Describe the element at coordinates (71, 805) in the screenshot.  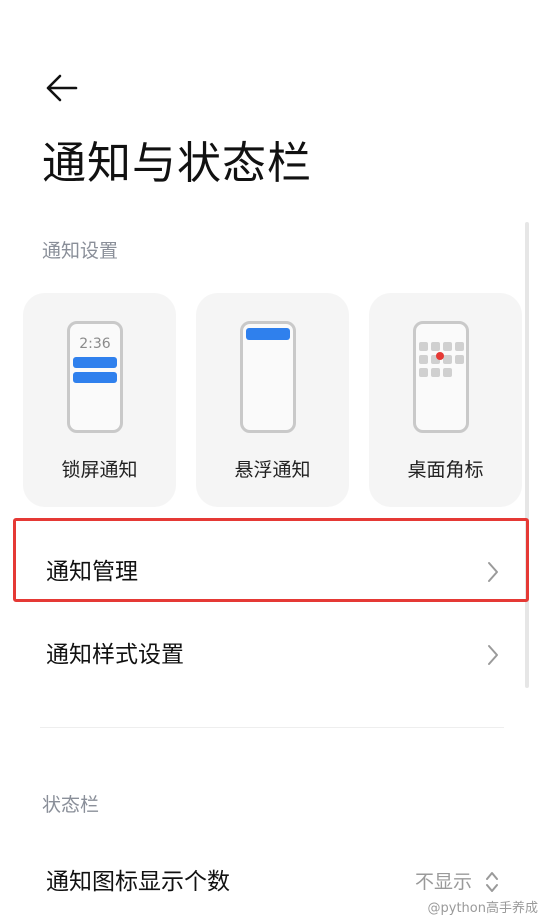
I see `section-label-status-bar: 状态栏` at that location.